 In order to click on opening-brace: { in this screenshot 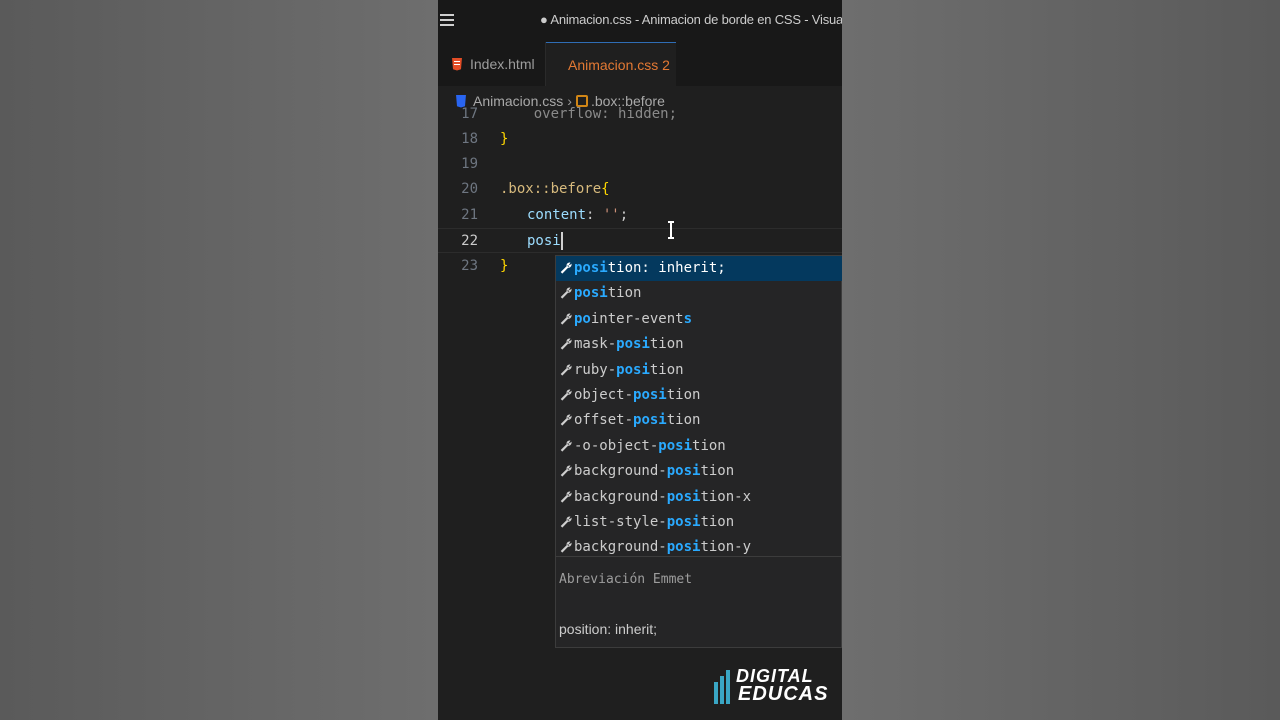, I will do `click(605, 189)`.